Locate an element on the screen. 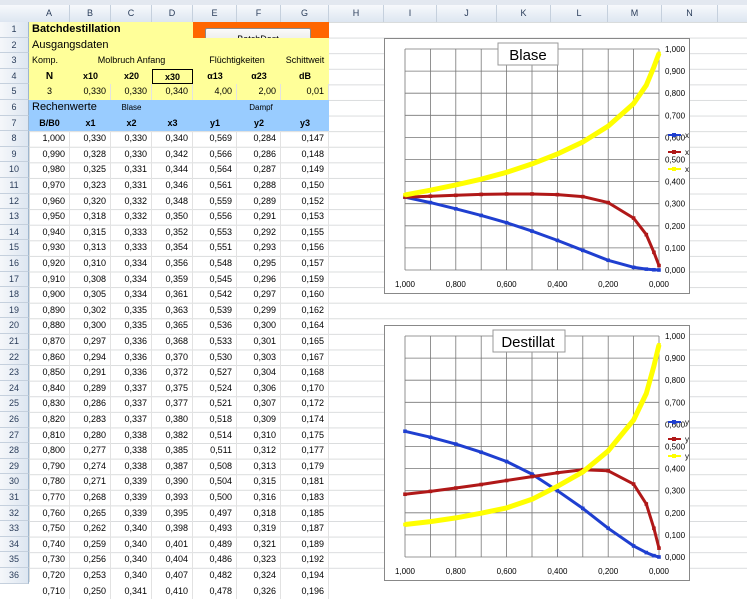 This screenshot has width=747, height=599. table-cell: 0,404 is located at coordinates (172, 560).